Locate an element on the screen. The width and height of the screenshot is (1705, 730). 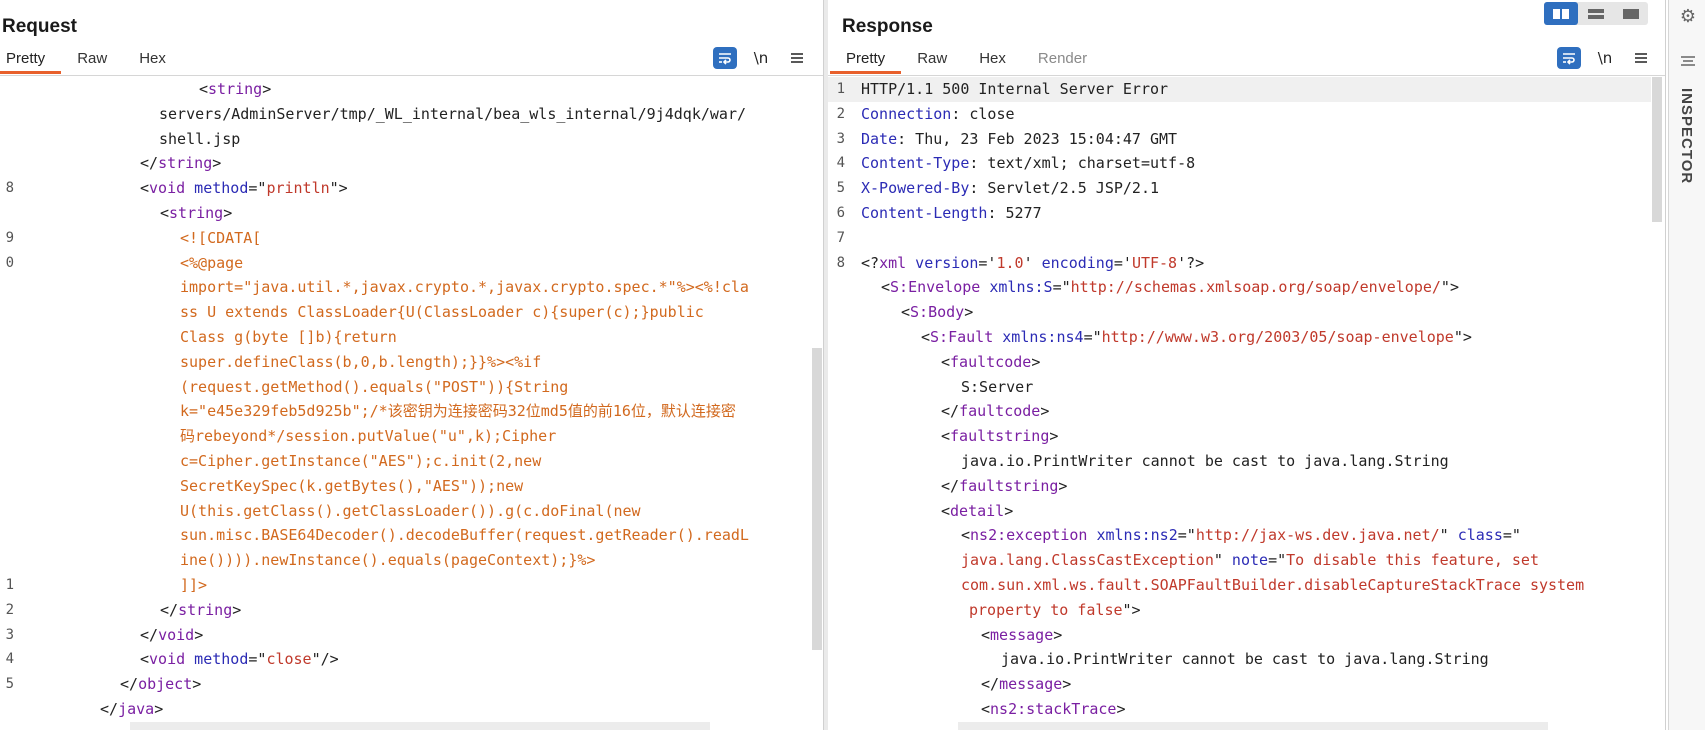
line-number: 6 is located at coordinates (840, 212).